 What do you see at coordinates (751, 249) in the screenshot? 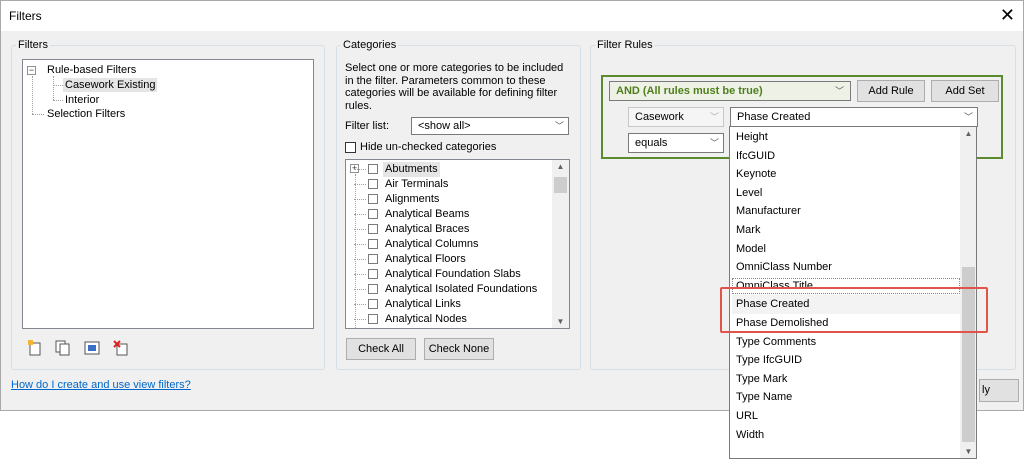
I see `parameter-option: Model` at bounding box center [751, 249].